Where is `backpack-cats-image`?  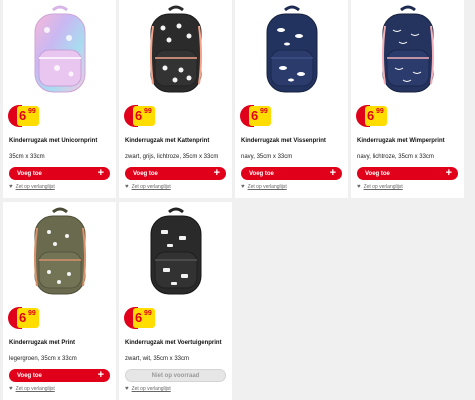 backpack-cats-image is located at coordinates (175, 49).